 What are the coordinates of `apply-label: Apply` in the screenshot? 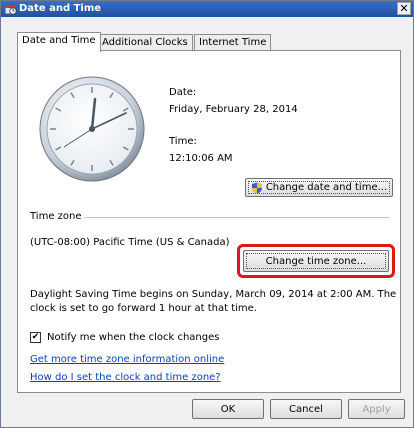 It's located at (376, 409).